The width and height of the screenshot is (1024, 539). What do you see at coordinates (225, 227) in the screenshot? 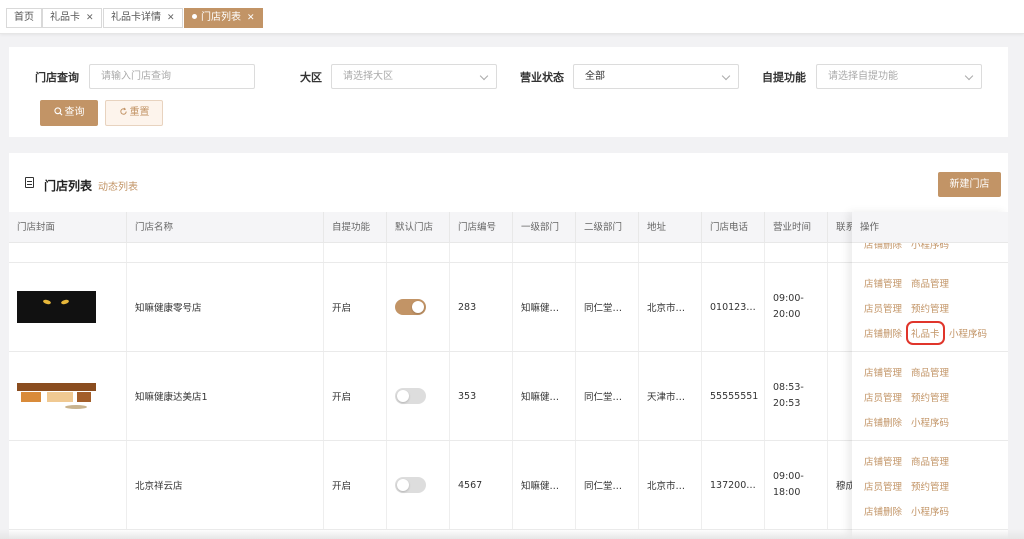
I see `col-name: 门店名称` at bounding box center [225, 227].